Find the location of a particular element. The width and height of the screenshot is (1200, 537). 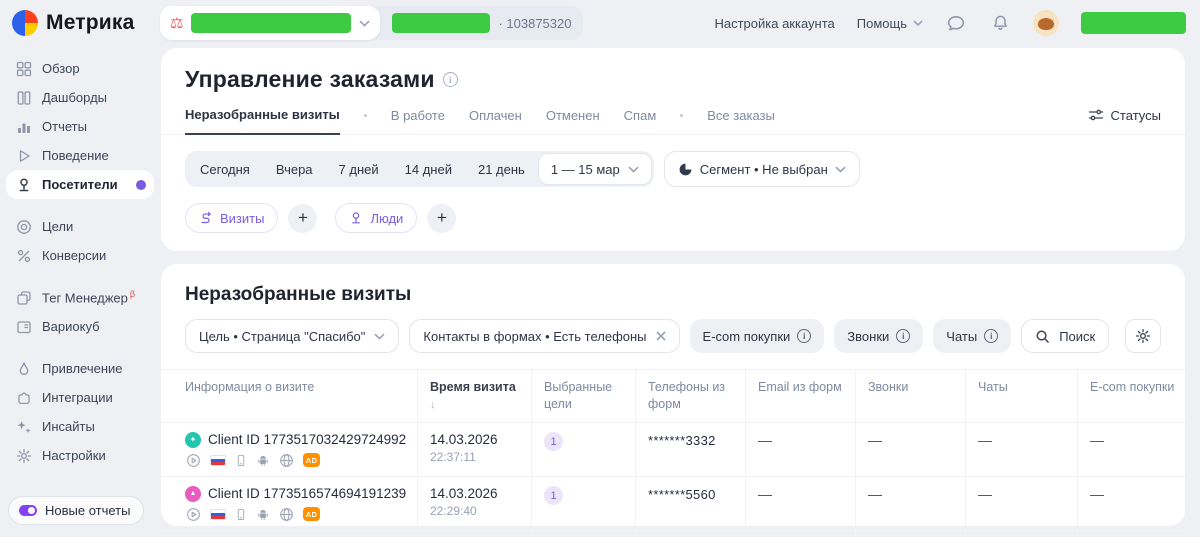

account-settings-link: Настройка аккаунта is located at coordinates (774, 23).